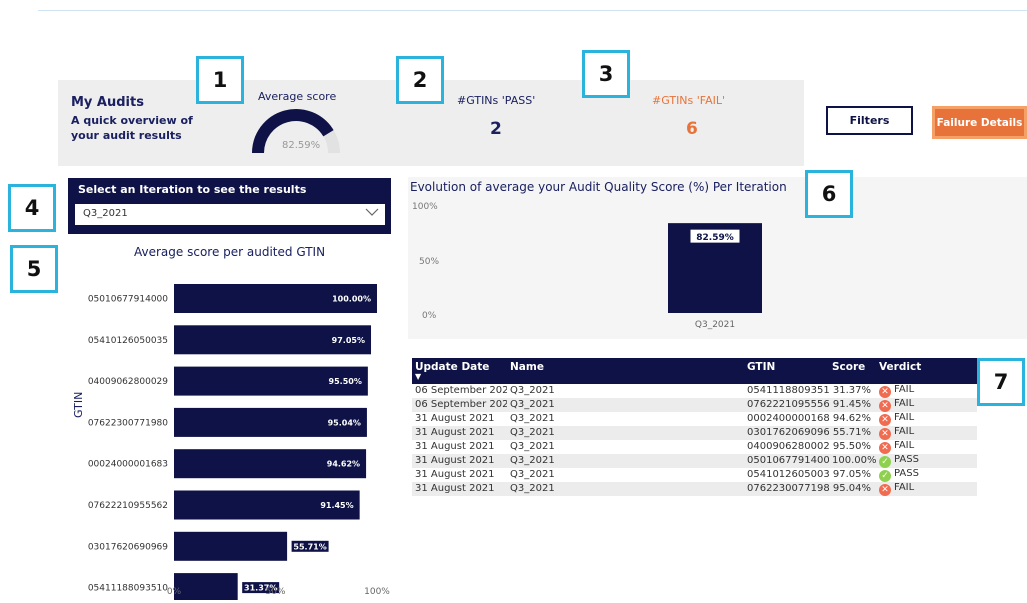 The height and width of the screenshot is (603, 1027). Describe the element at coordinates (301, 145) in the screenshot. I see `average-score-value: 82.59%` at that location.